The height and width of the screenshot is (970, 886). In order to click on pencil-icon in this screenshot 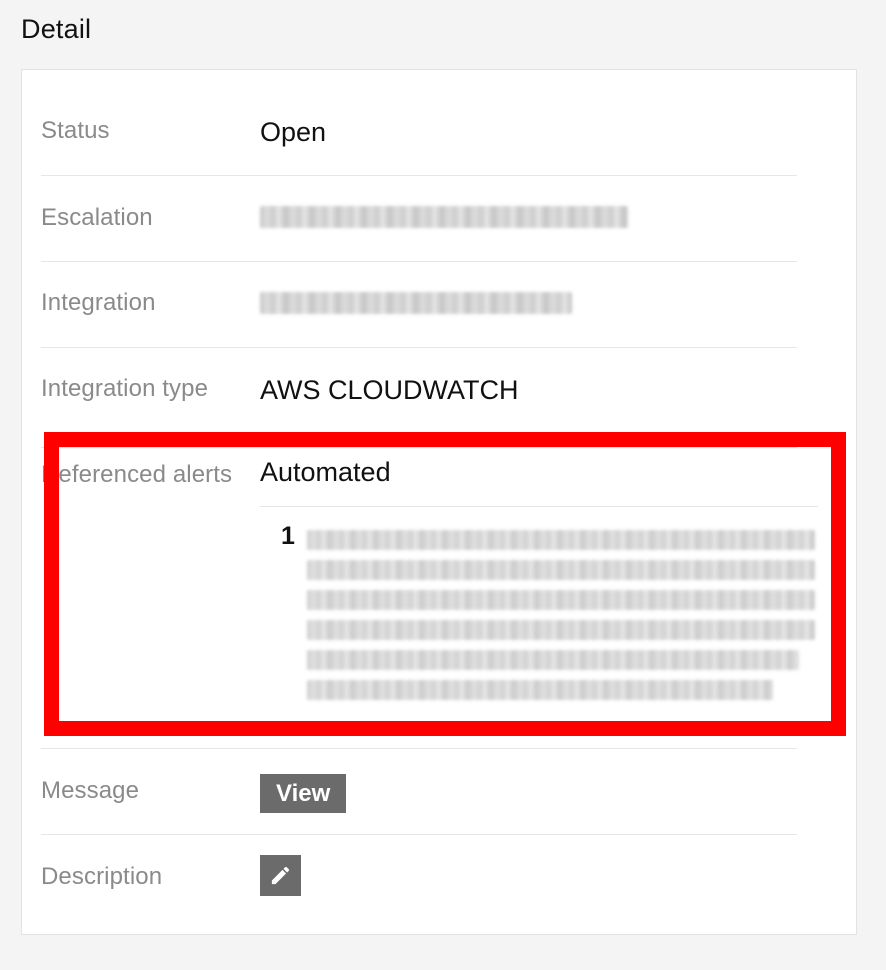, I will do `click(280, 875)`.